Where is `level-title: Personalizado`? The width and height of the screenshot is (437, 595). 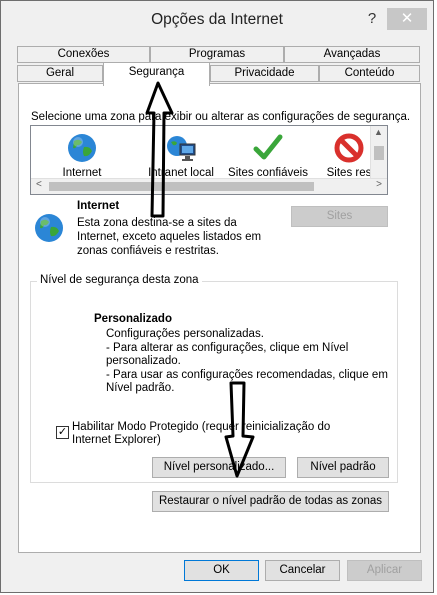
level-title: Personalizado is located at coordinates (133, 319).